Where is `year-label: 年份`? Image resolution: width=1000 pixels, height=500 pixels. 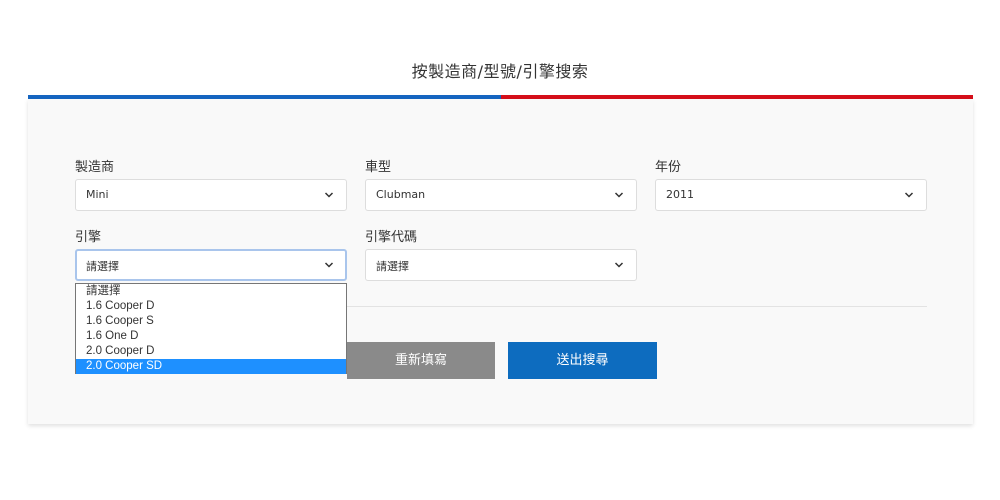 year-label: 年份 is located at coordinates (668, 167).